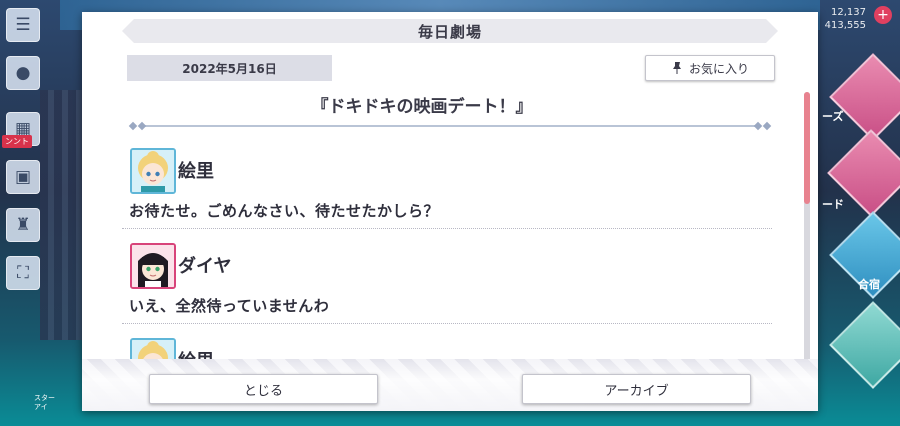  I want to click on dialogue-entry: 絵里, so click(447, 347).